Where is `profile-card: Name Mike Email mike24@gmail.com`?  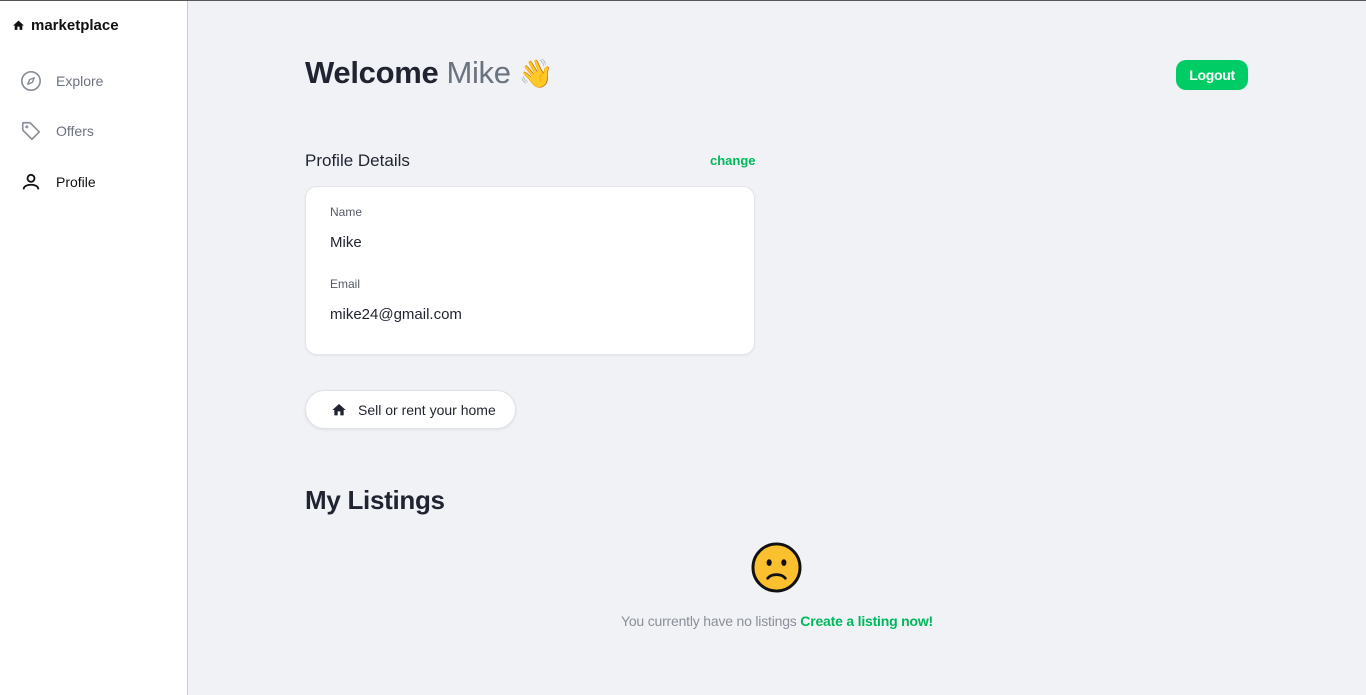
profile-card: Name Mike Email mike24@gmail.com is located at coordinates (530, 270).